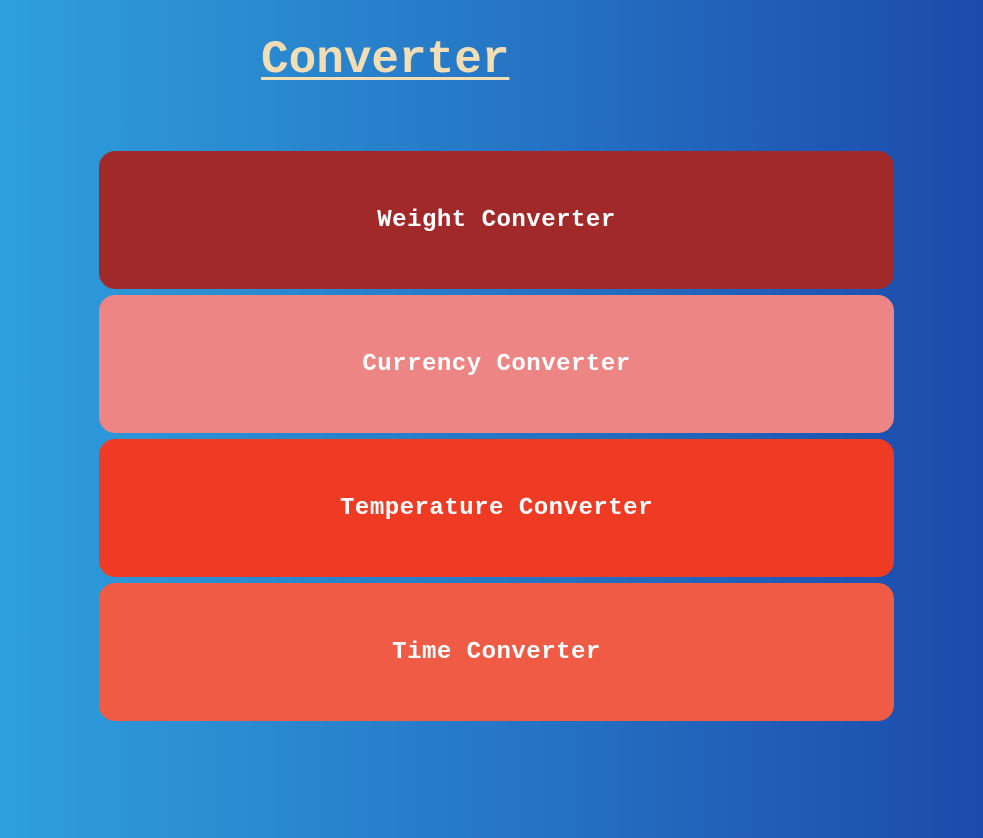  I want to click on weight-converter-button: Weight Converter, so click(496, 220).